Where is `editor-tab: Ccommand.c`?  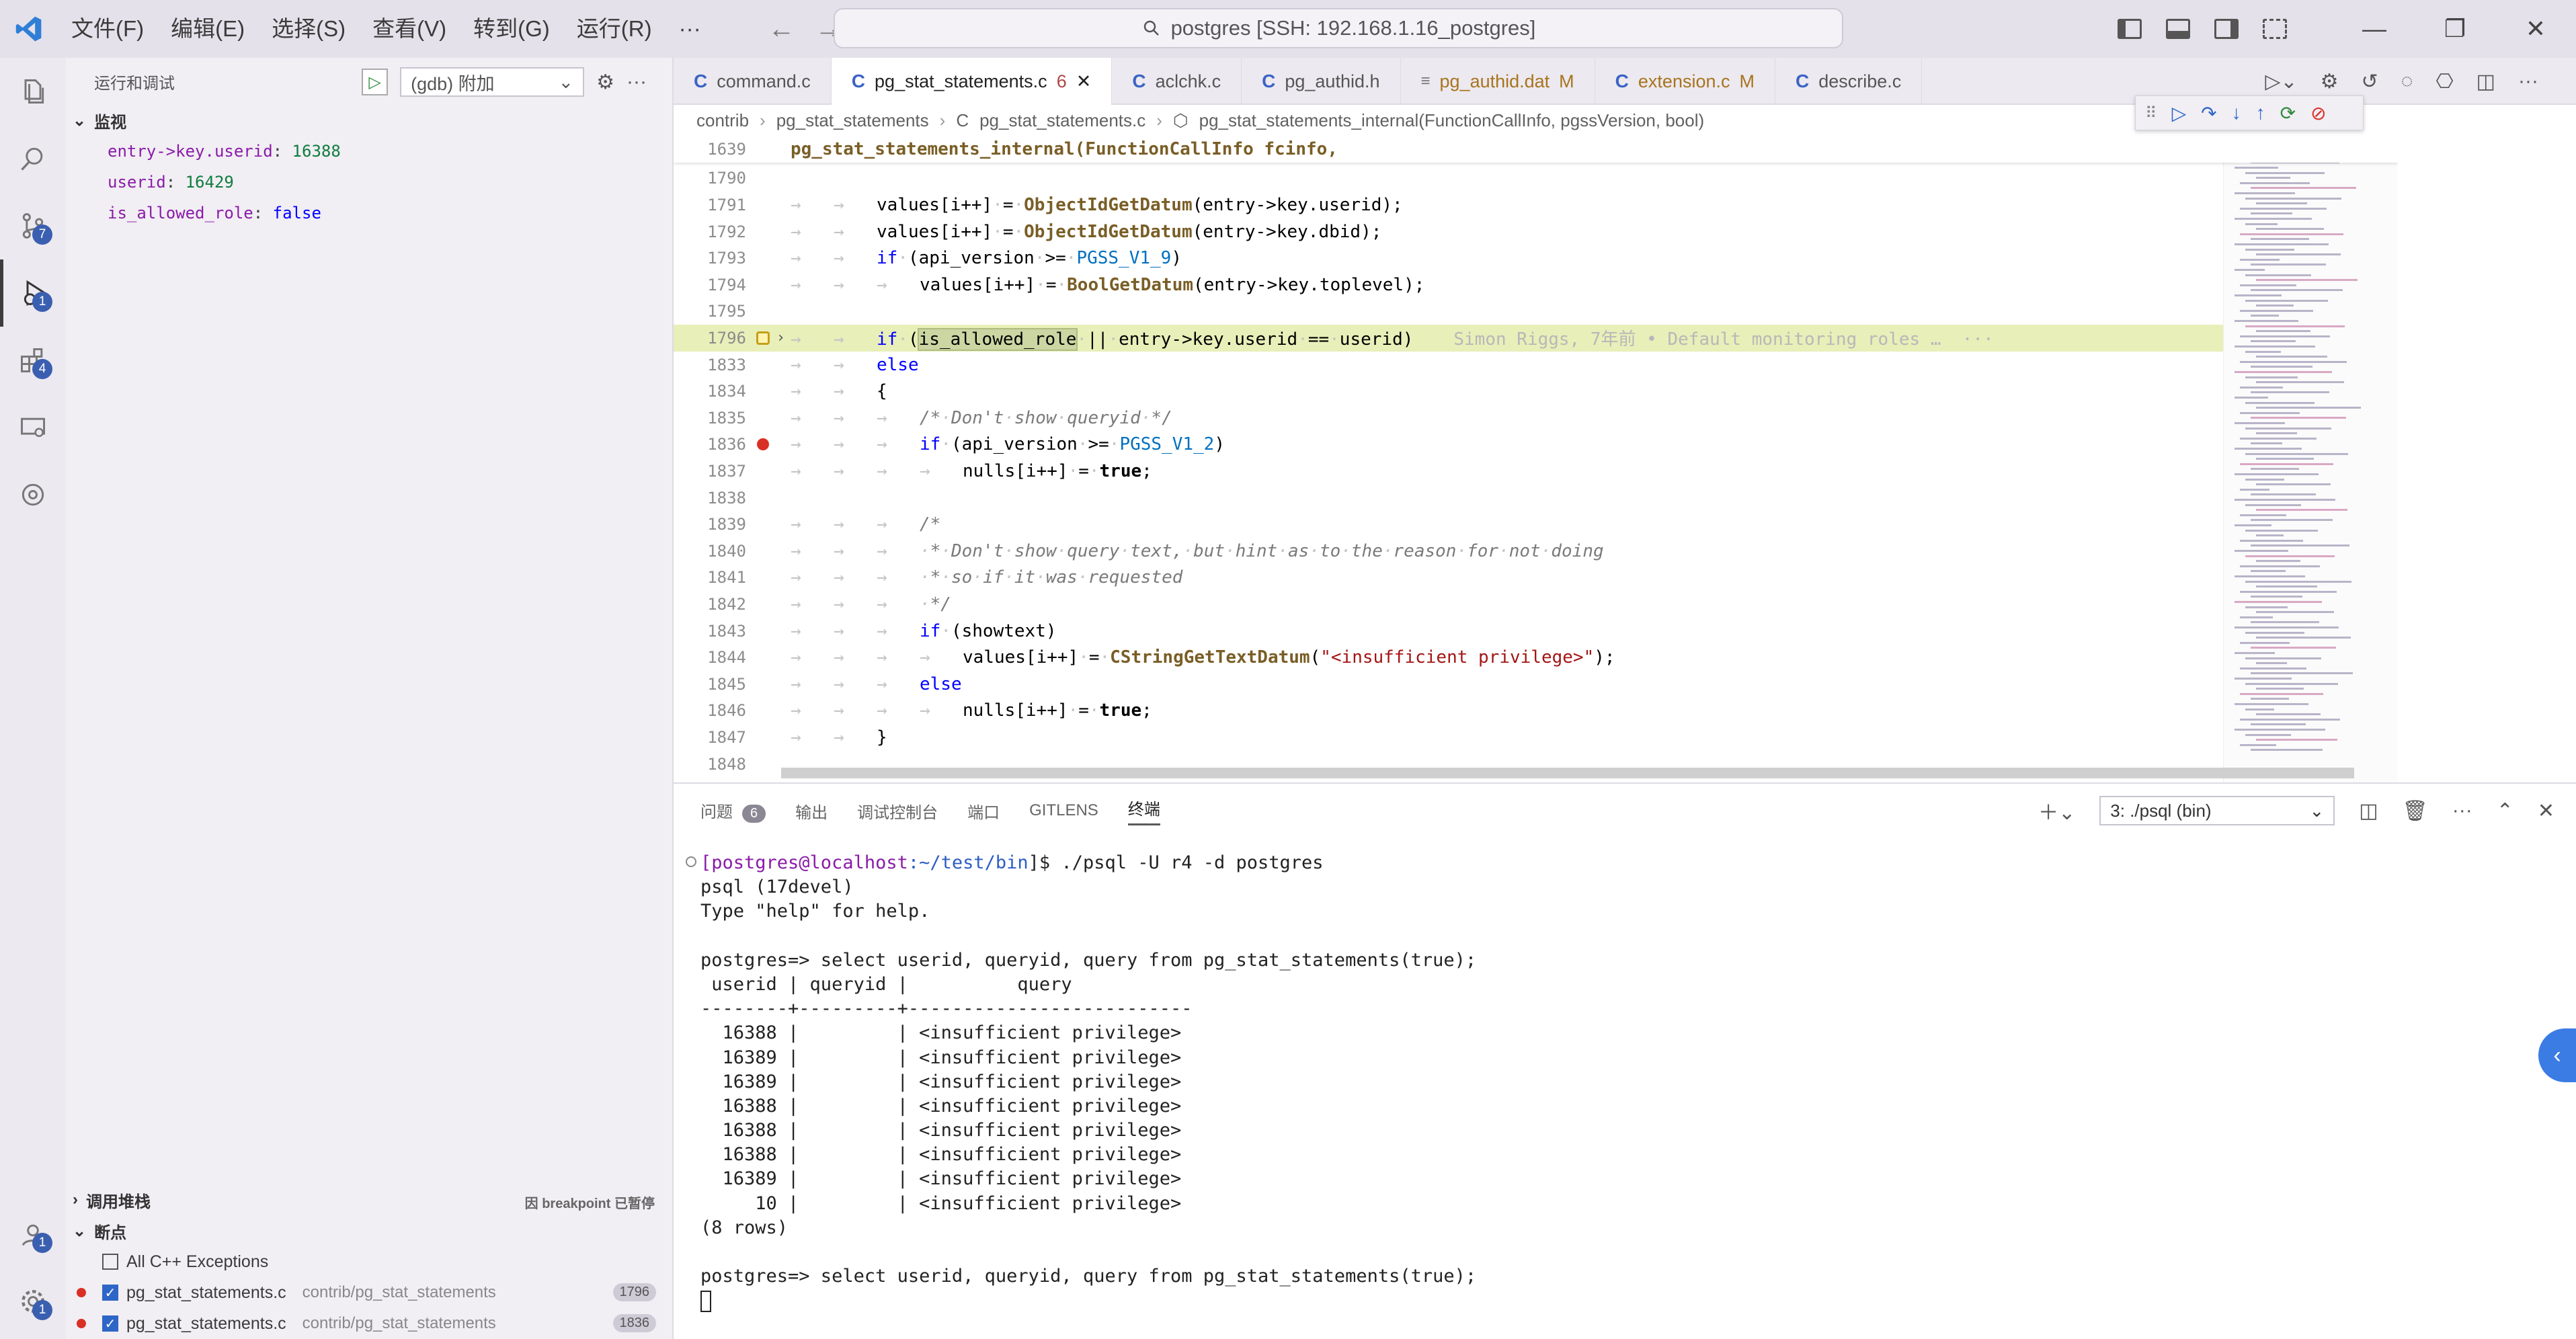 editor-tab: Ccommand.c is located at coordinates (753, 81).